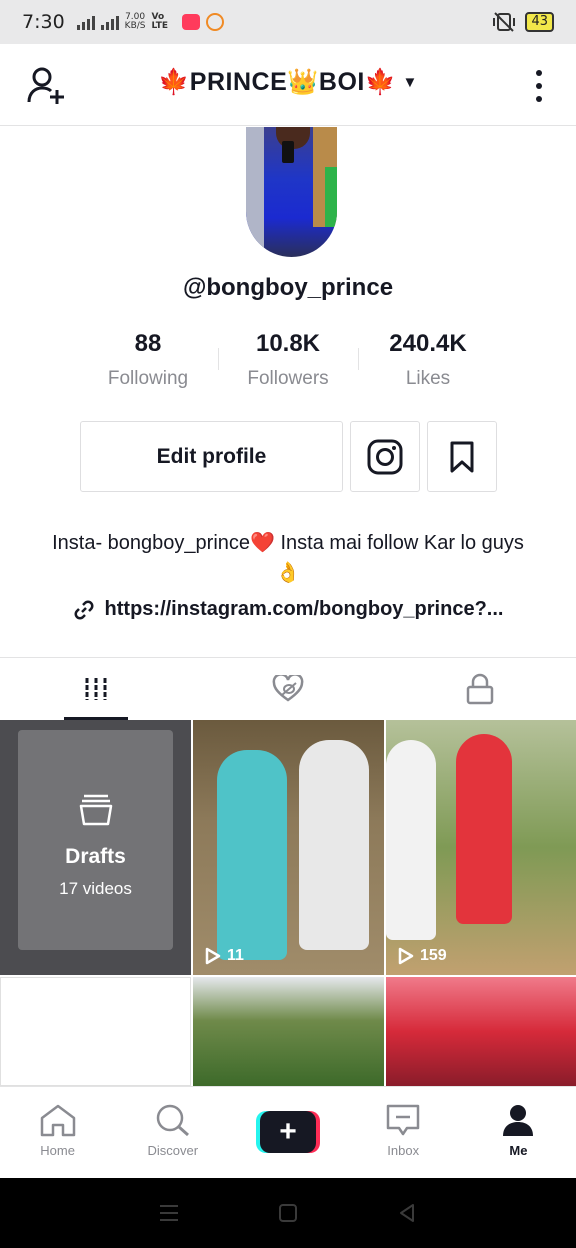 This screenshot has height=1248, width=576. I want to click on likes-count: 240.4K, so click(428, 343).